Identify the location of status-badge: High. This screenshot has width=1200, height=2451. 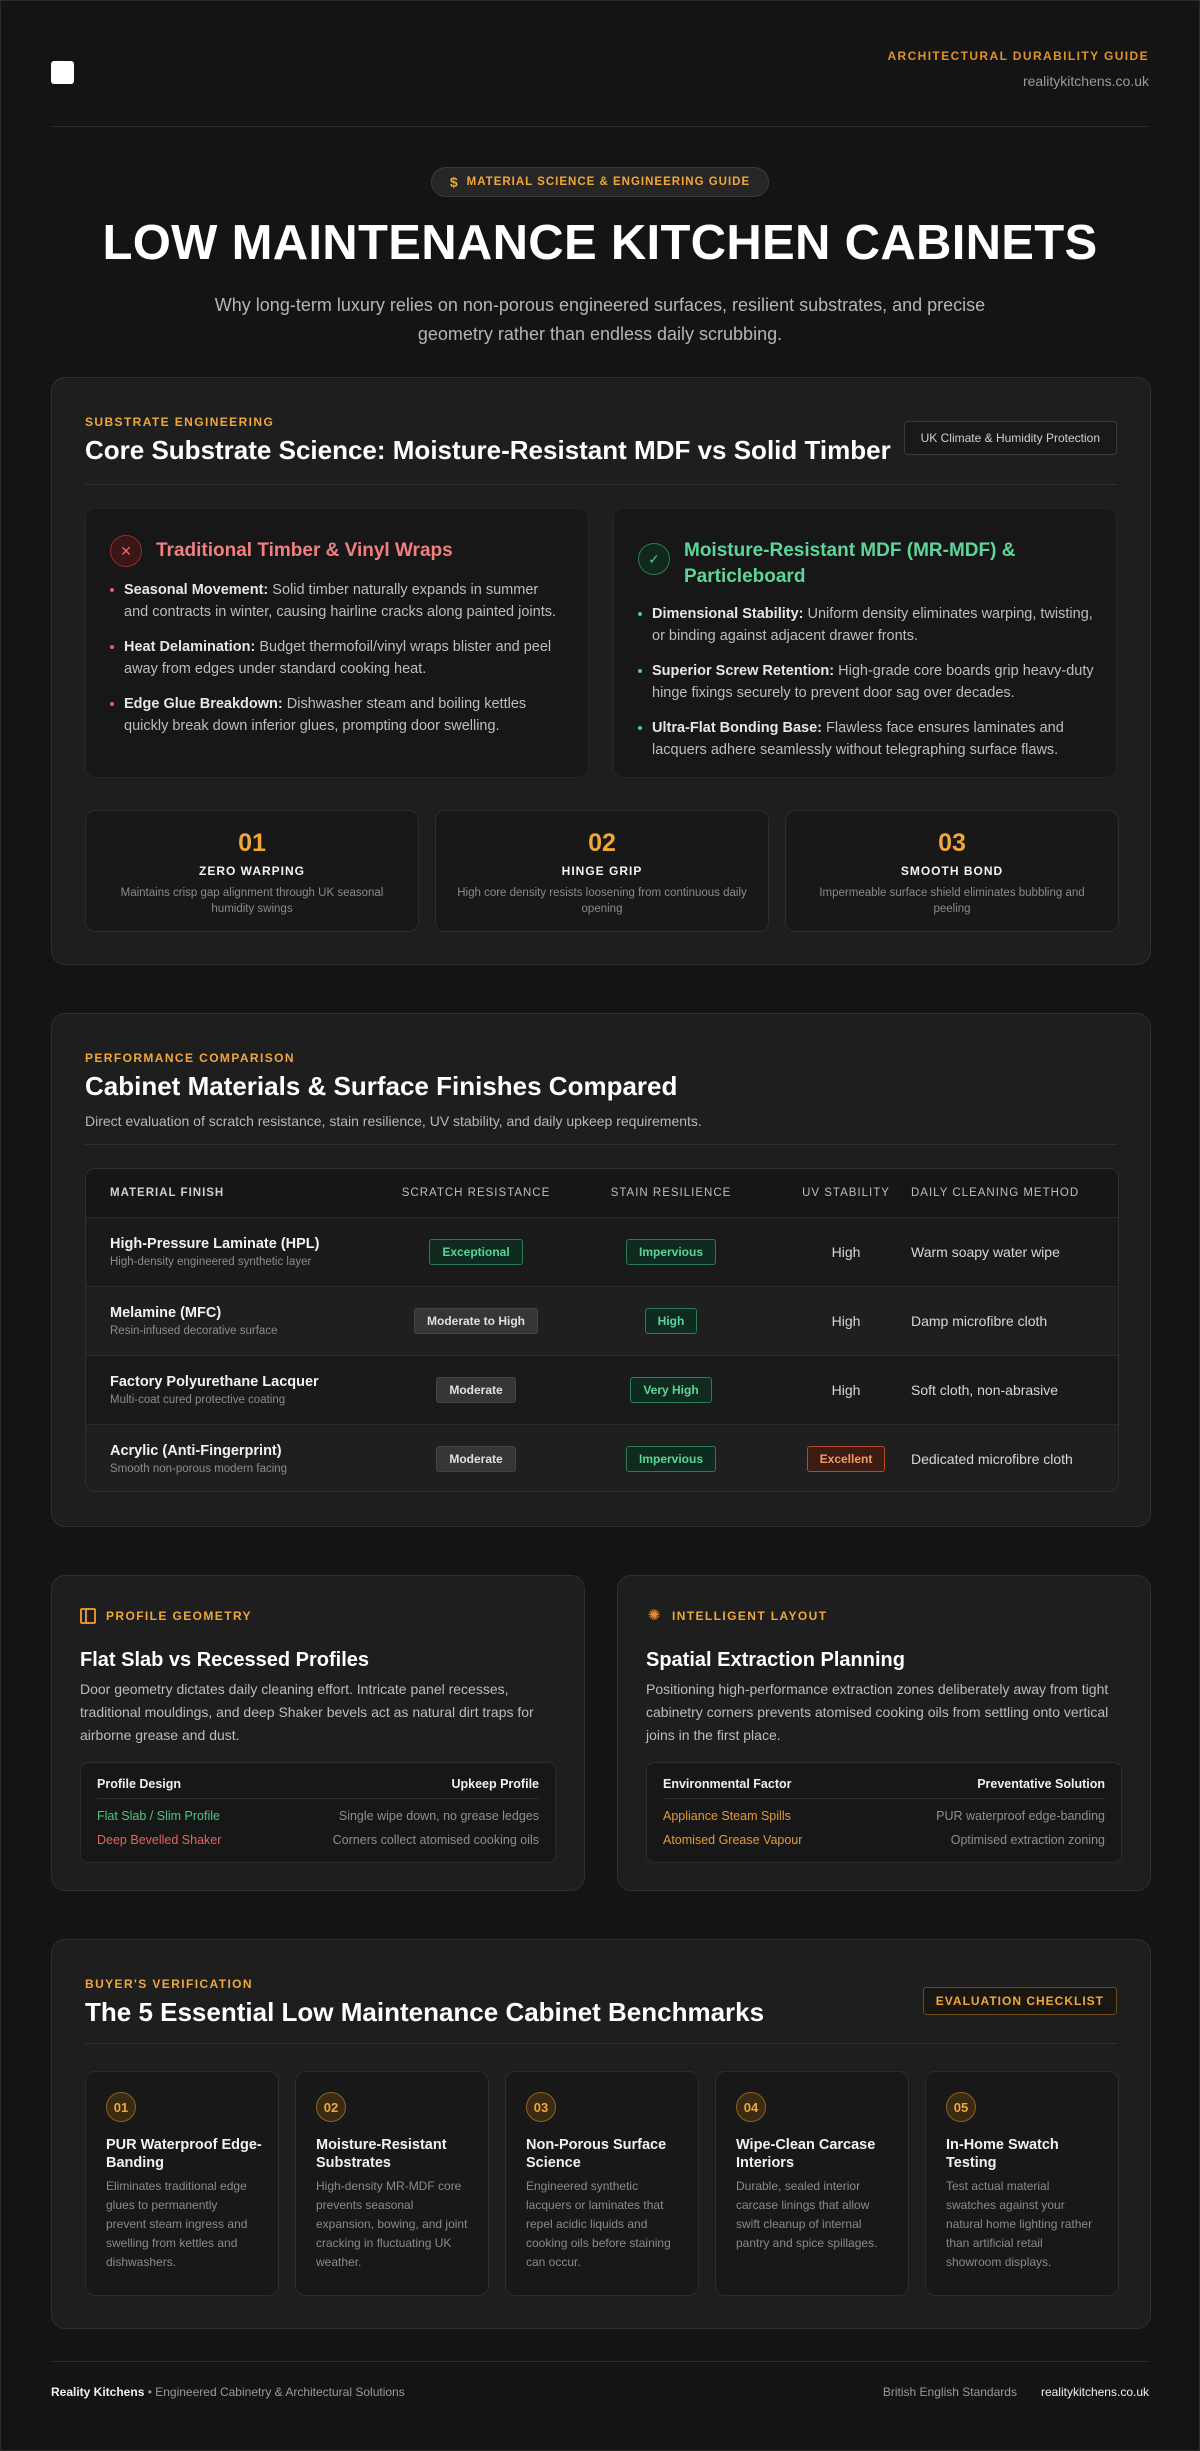
(671, 1321).